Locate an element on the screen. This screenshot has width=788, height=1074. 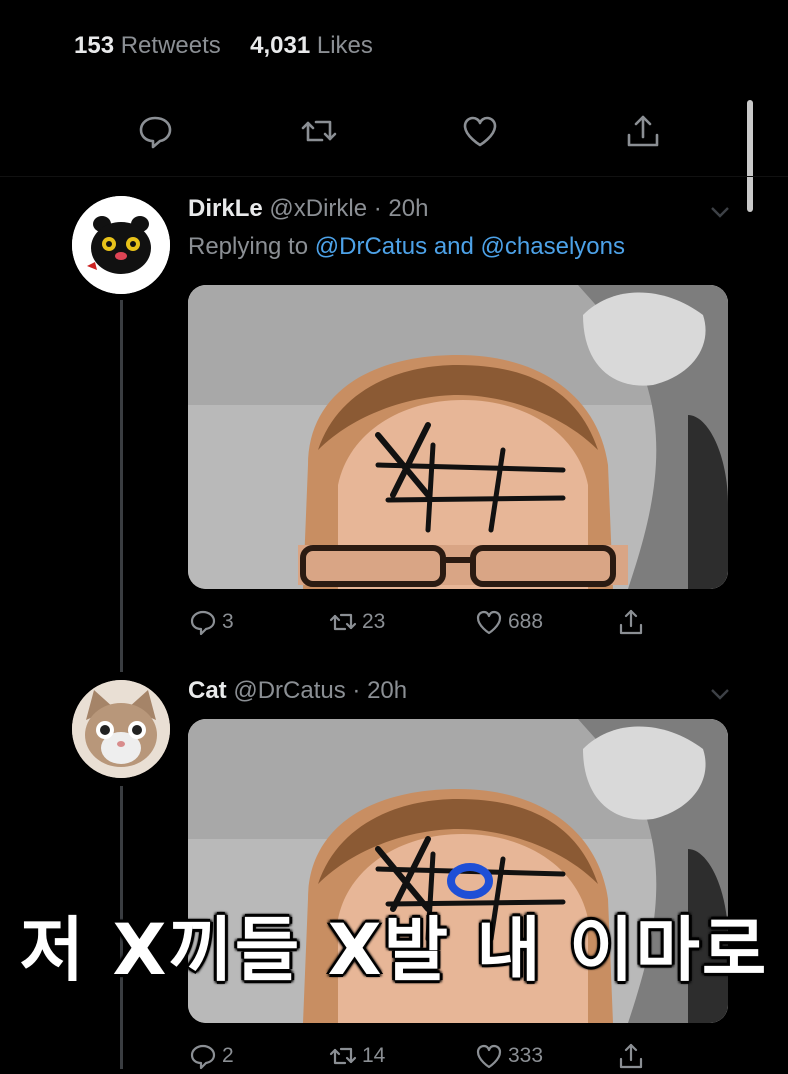
like-count: 333 is located at coordinates (526, 1055).